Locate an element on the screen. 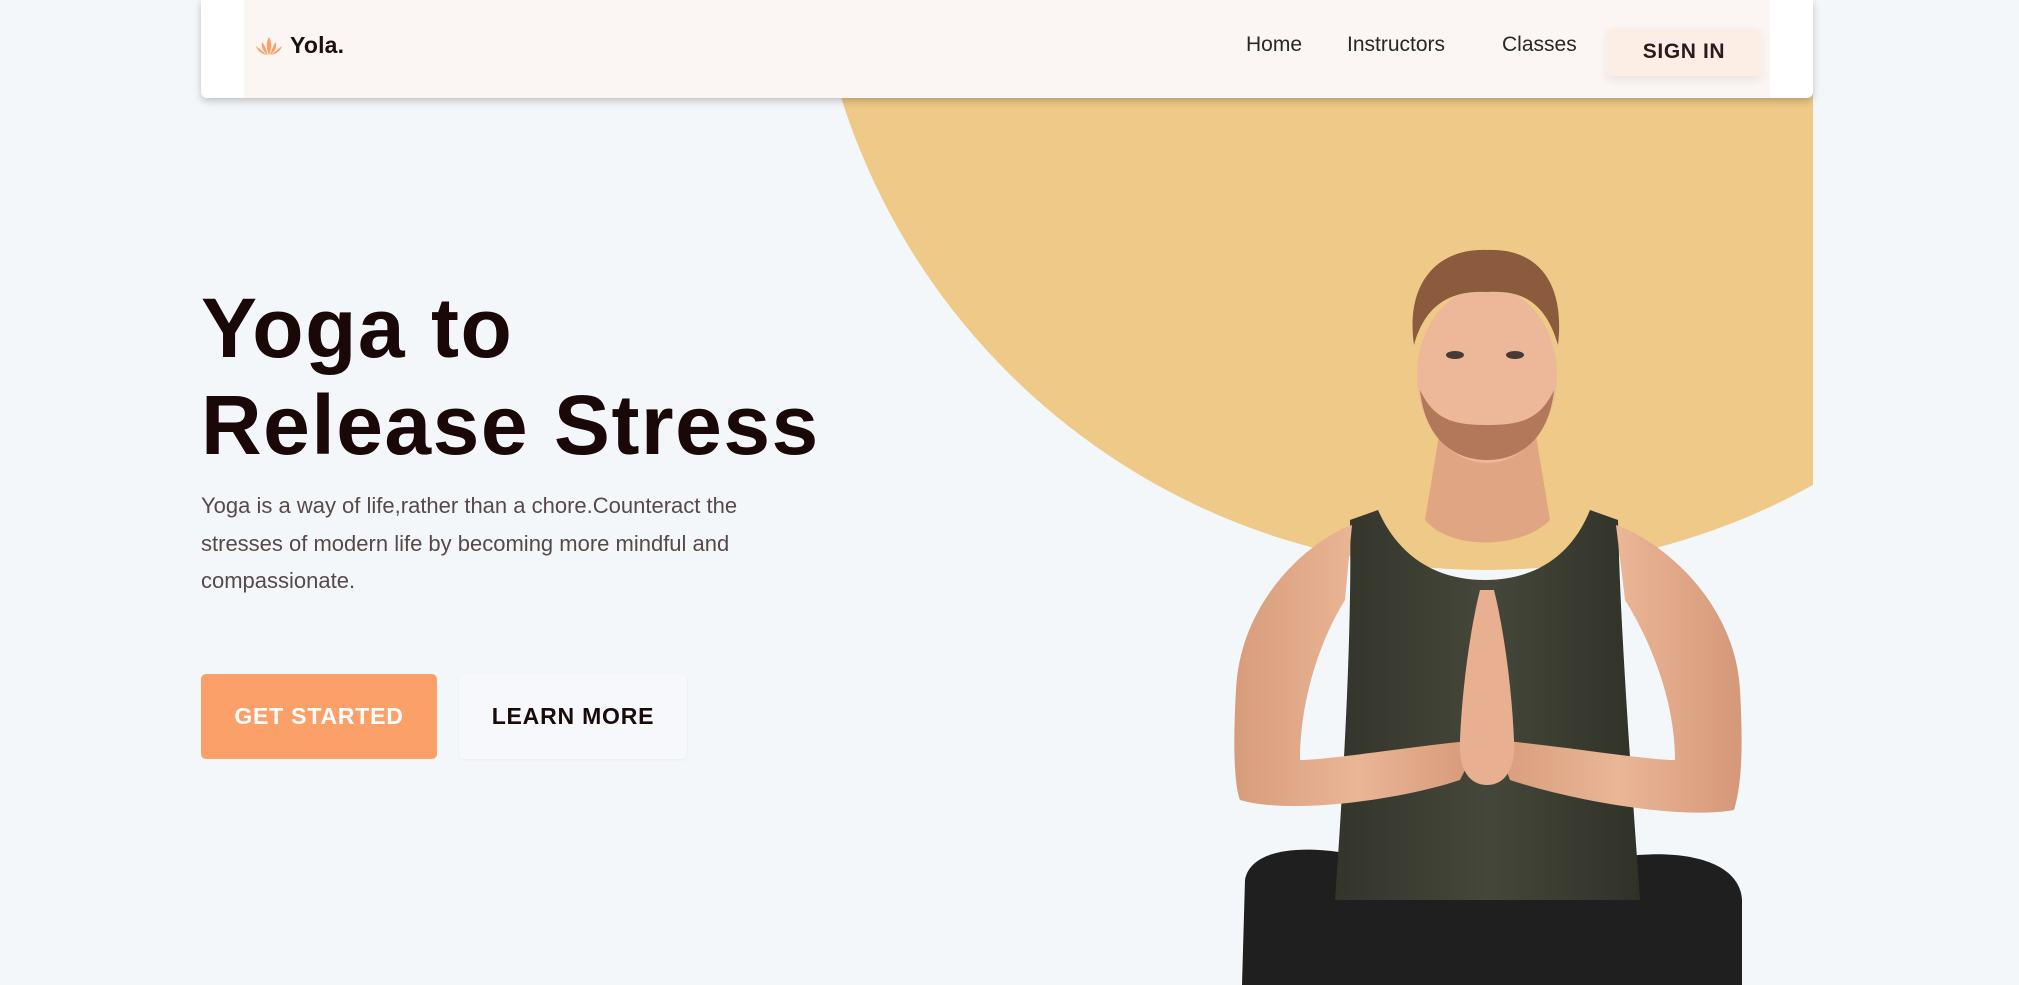 The image size is (2019, 985). navbar-inner: Yola. Home Instructors Classes SIGN IN is located at coordinates (1007, 49).